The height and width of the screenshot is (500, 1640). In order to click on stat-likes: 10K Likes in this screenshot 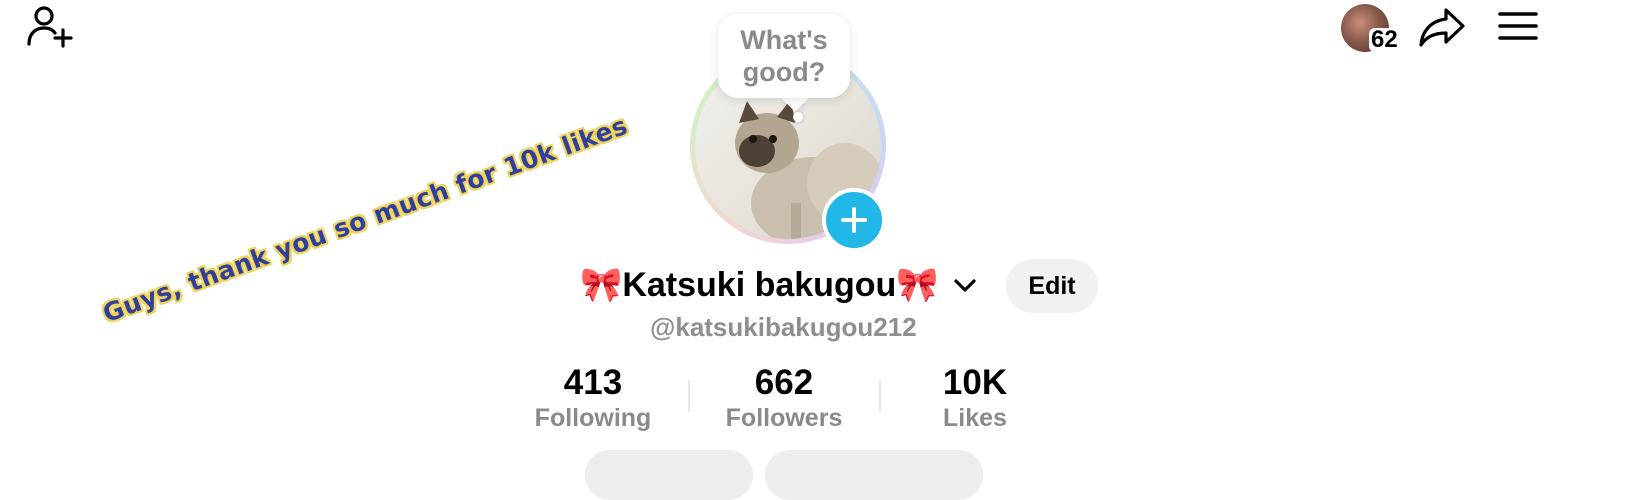, I will do `click(975, 399)`.